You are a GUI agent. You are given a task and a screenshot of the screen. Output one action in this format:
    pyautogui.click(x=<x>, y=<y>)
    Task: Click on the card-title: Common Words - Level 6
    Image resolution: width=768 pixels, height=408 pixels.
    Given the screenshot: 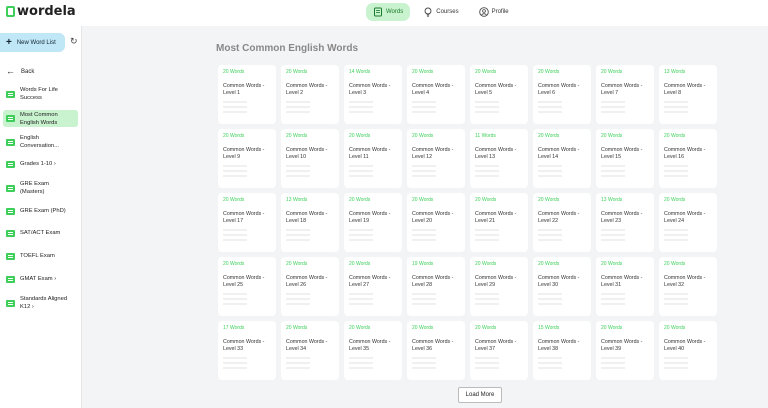 What is the action you would take?
    pyautogui.click(x=559, y=89)
    